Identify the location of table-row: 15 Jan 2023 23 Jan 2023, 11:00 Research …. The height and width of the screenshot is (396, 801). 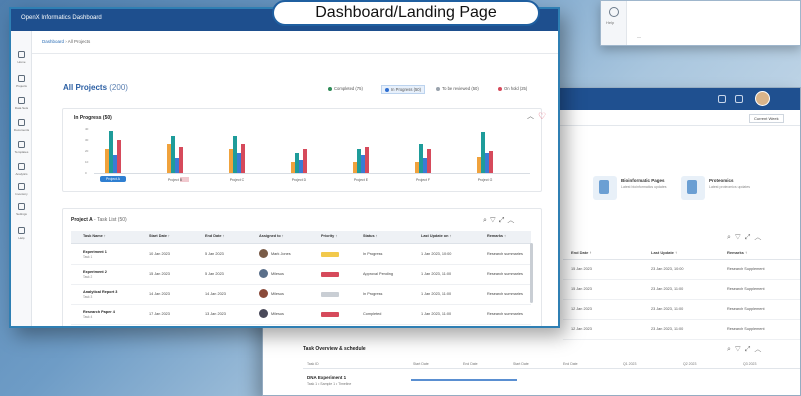
(681, 290).